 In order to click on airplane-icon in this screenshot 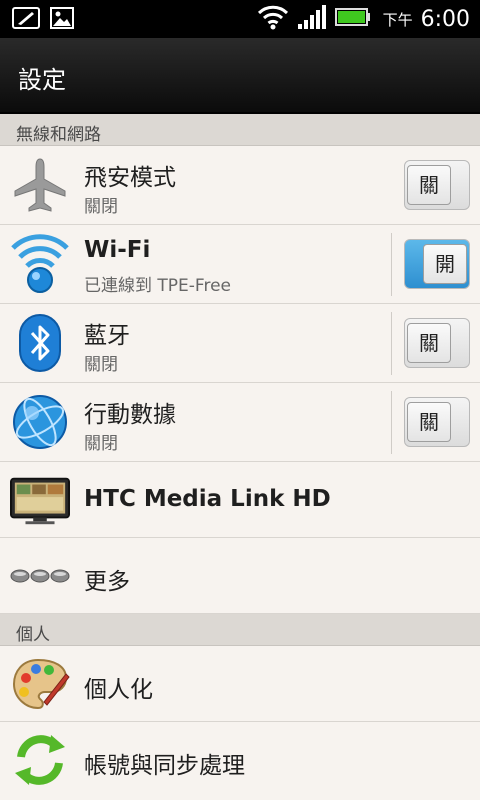, I will do `click(40, 185)`.